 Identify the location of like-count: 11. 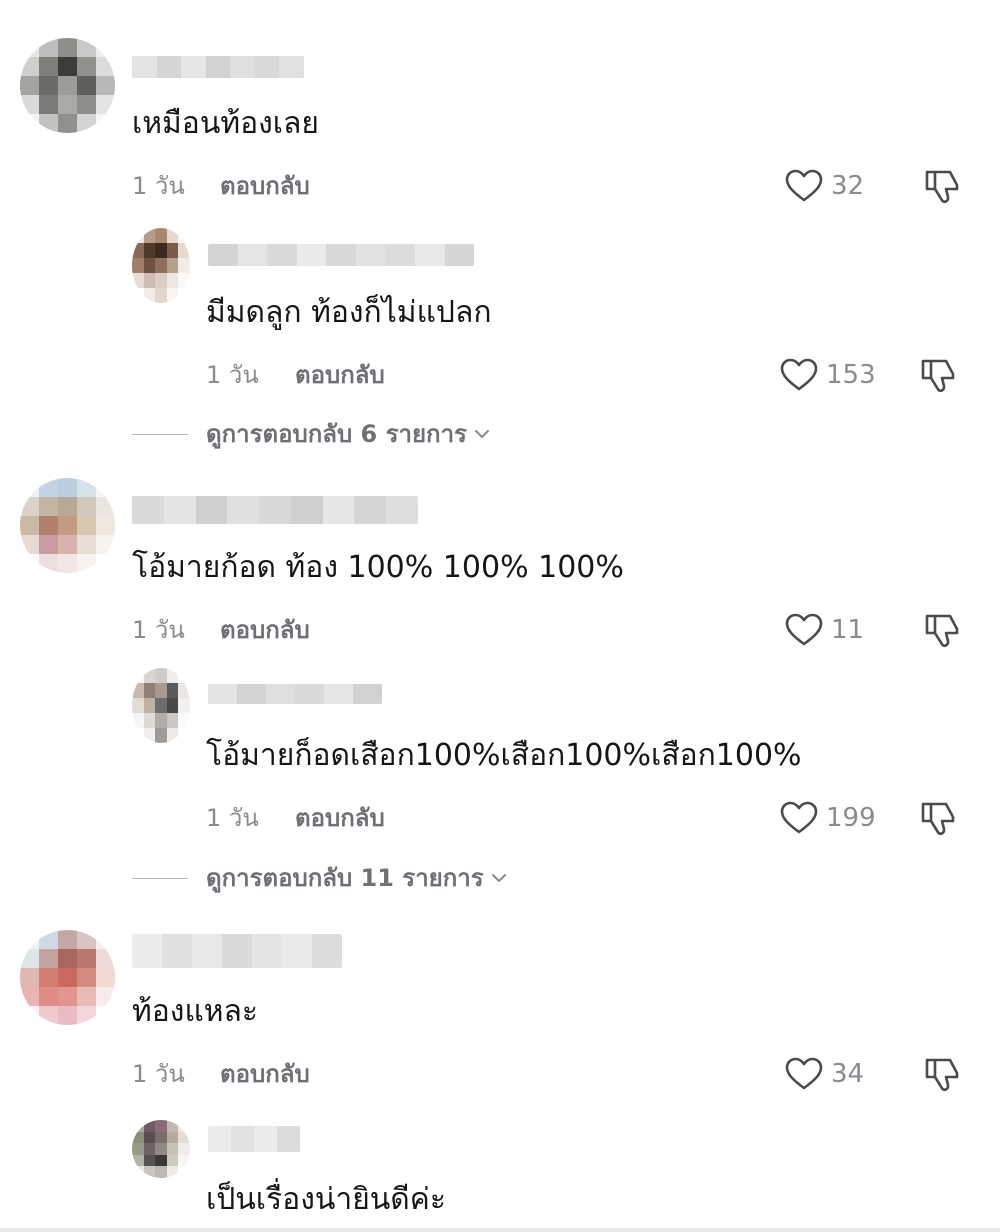
(848, 630).